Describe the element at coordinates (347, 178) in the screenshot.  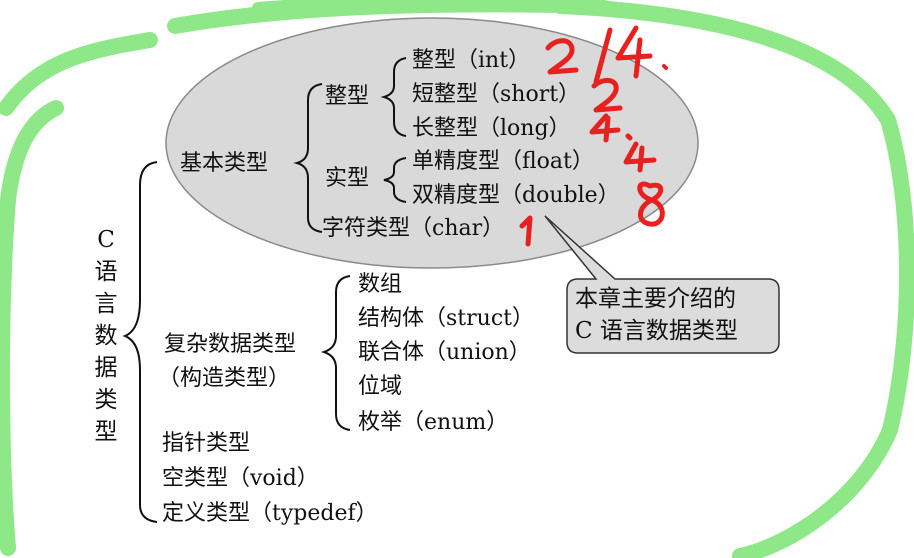
I see `real-label: 实型` at that location.